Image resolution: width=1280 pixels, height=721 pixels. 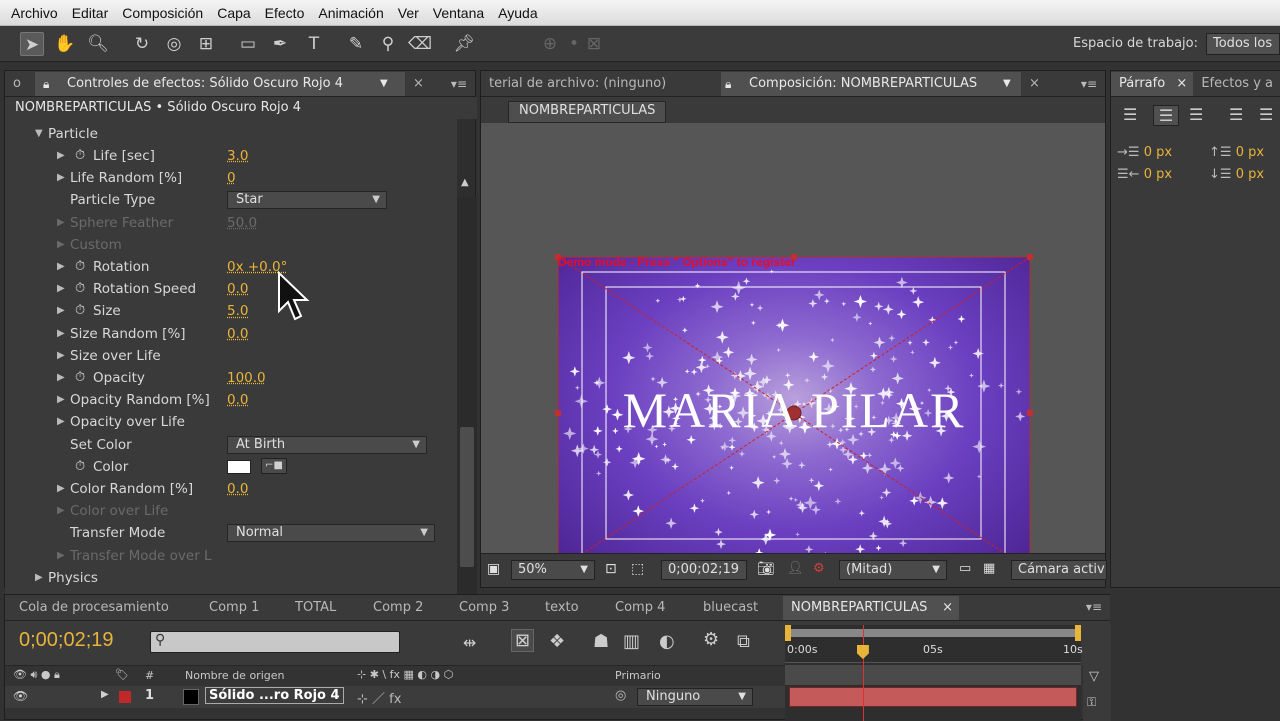 I want to click on comp-mini-flowchart-icon: ⇹, so click(x=469, y=642).